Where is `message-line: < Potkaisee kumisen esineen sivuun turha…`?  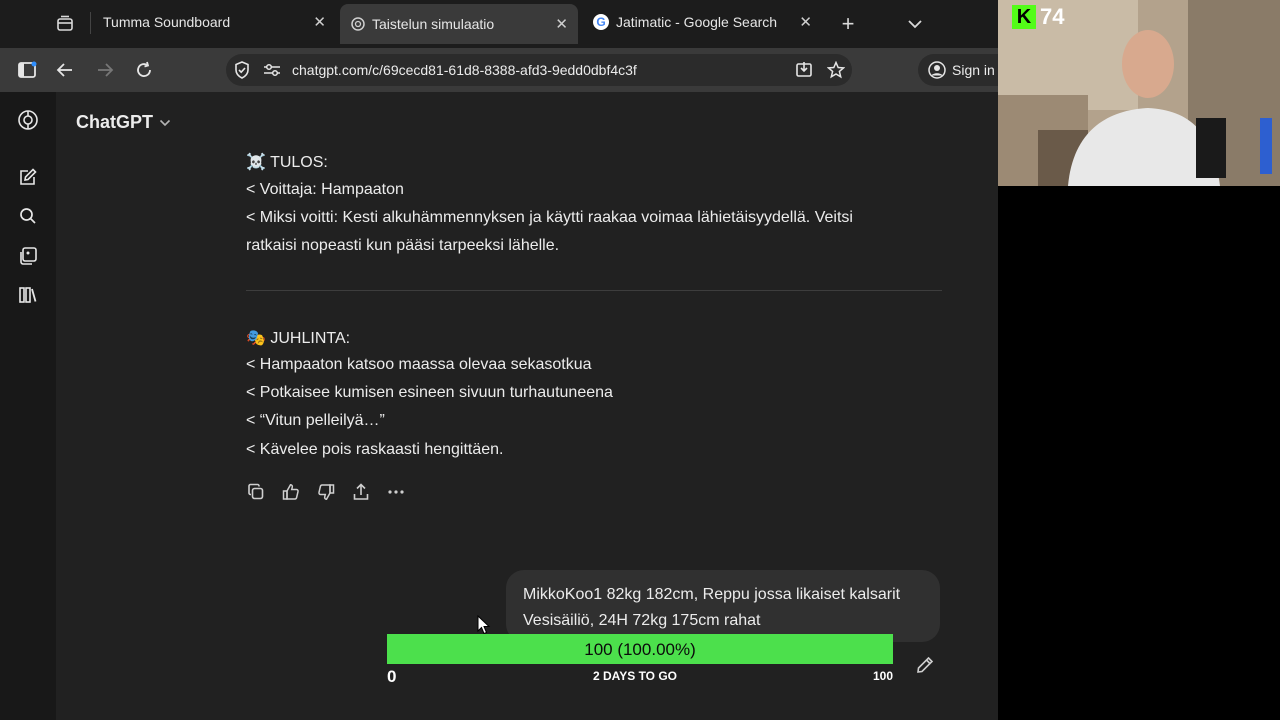
message-line: < Potkaisee kumisen esineen sivuun turha… is located at coordinates (429, 392).